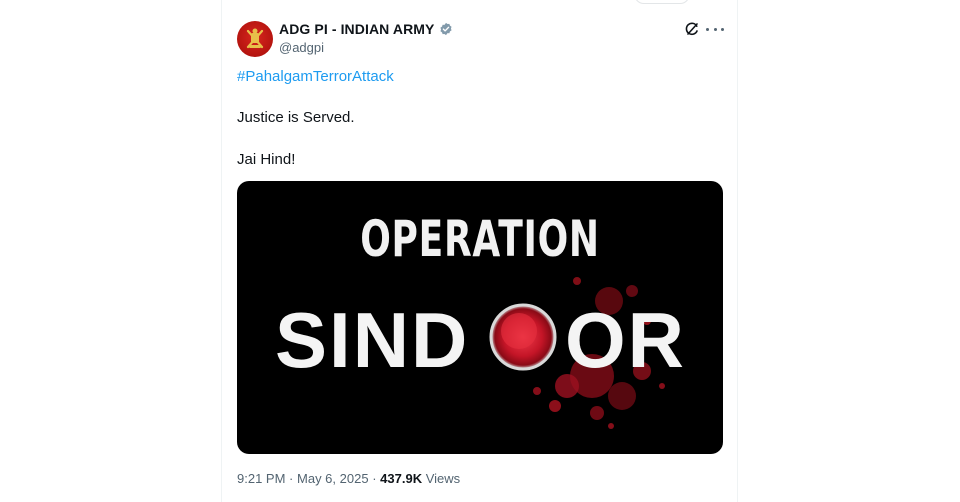 The width and height of the screenshot is (960, 502). I want to click on hashtag-link: #PahalgamTerrorAttack, so click(315, 76).